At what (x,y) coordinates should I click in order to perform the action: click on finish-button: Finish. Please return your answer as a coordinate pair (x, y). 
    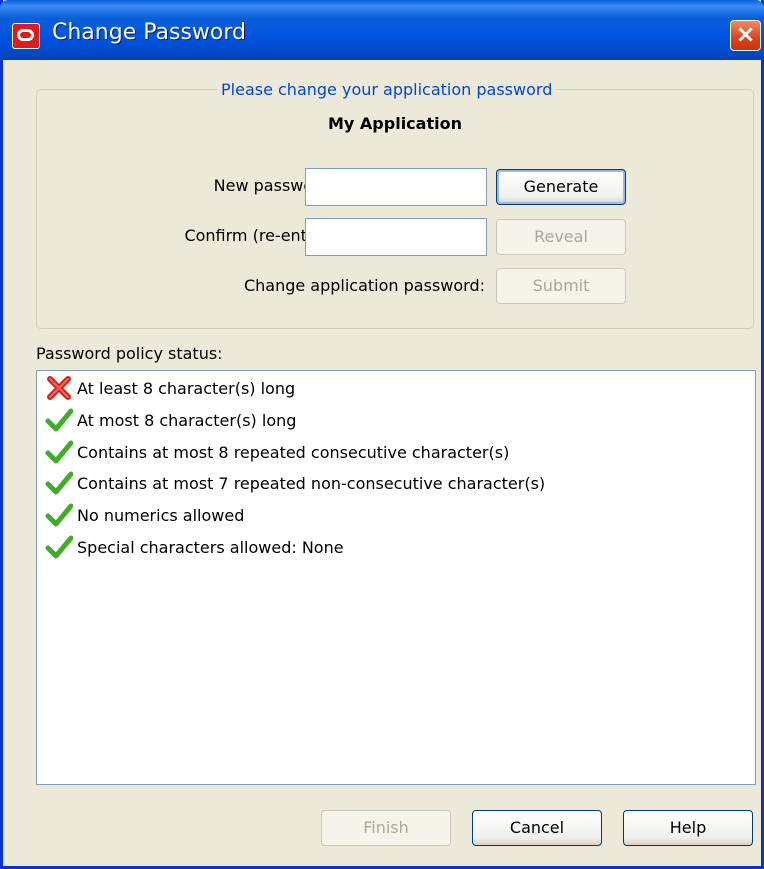
    Looking at the image, I should click on (386, 828).